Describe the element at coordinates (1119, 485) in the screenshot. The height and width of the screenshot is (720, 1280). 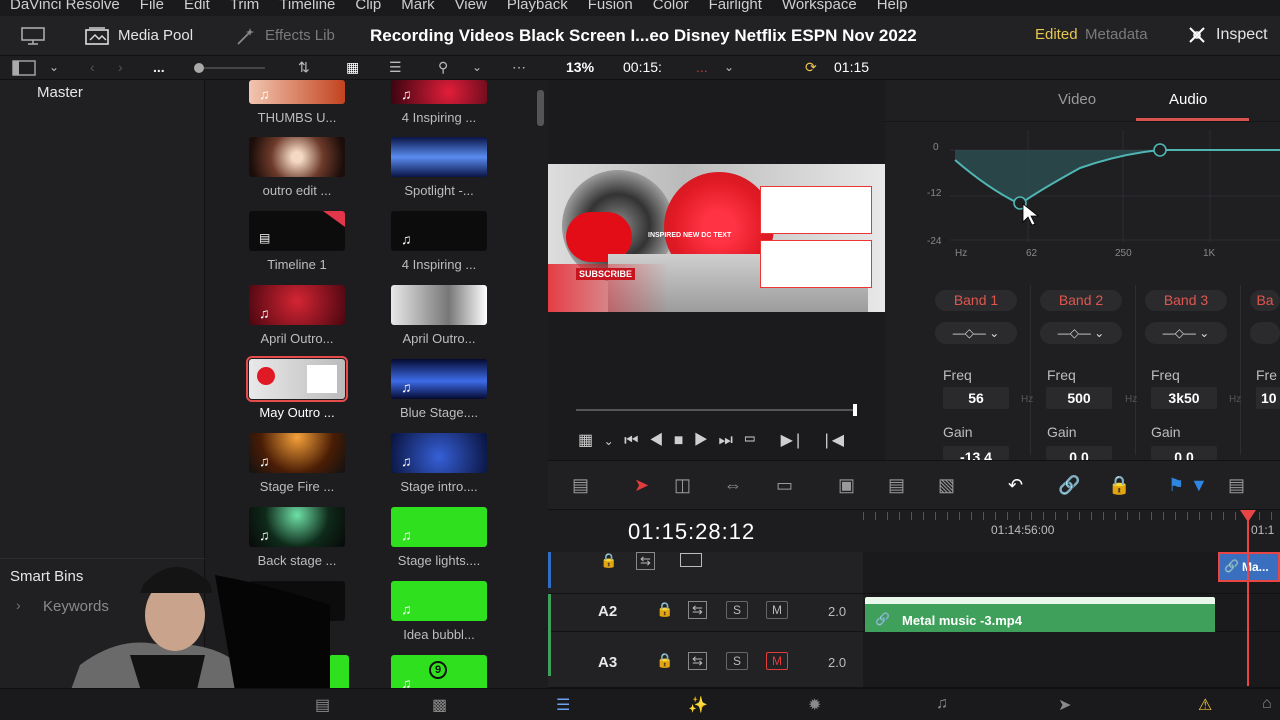
I see `position-lock-icon: 🔒` at that location.